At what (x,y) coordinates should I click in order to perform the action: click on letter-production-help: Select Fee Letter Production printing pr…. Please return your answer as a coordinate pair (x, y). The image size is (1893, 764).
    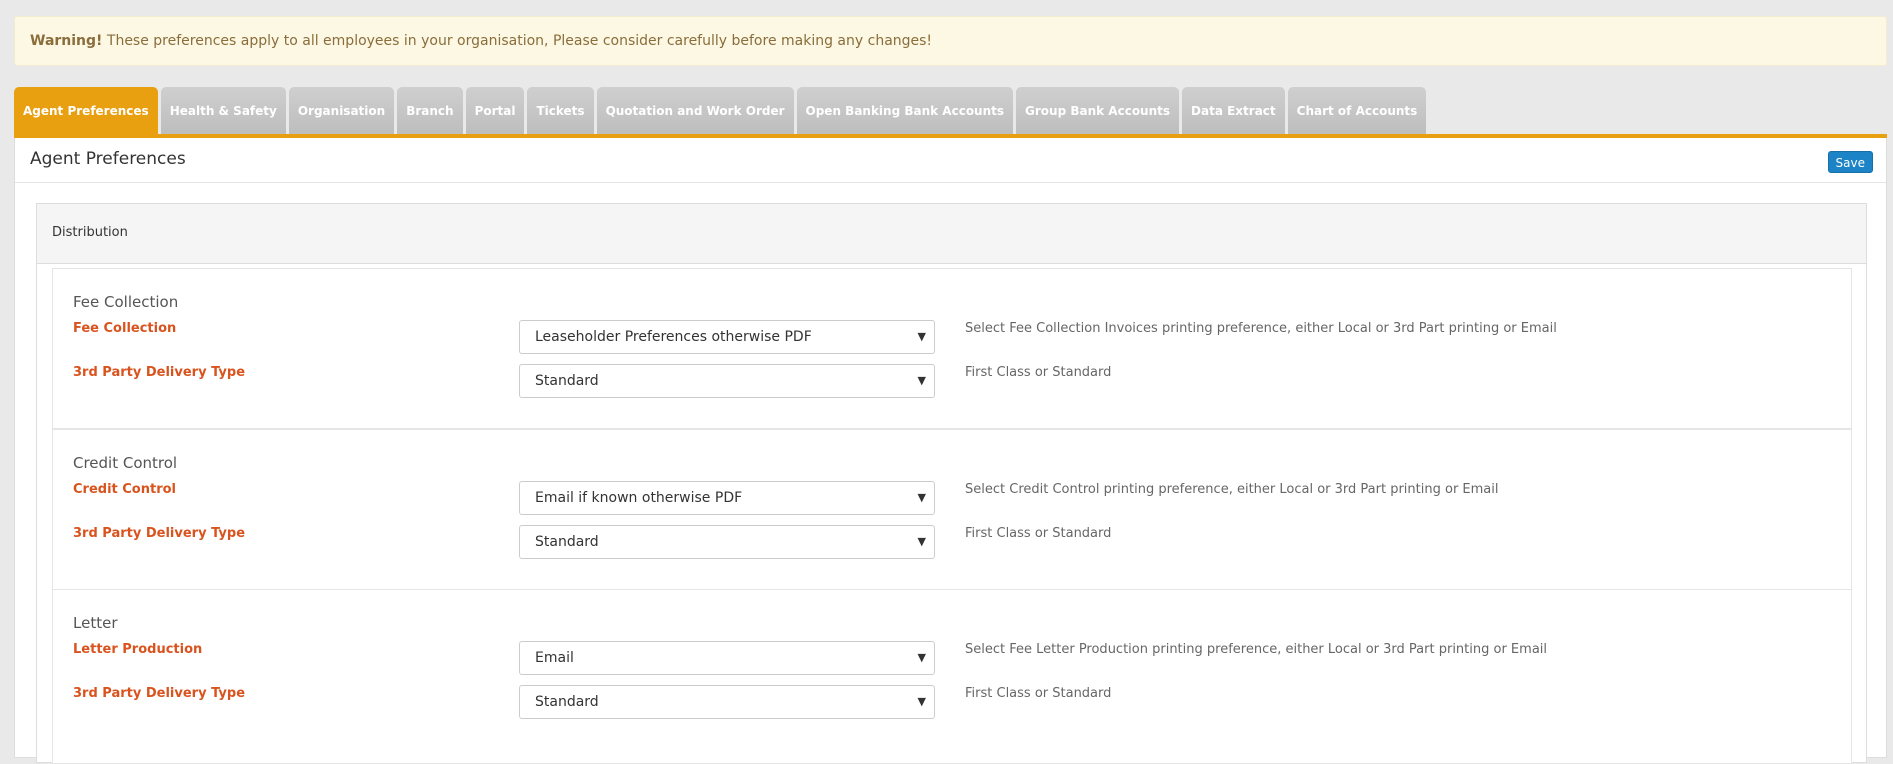
    Looking at the image, I should click on (1256, 649).